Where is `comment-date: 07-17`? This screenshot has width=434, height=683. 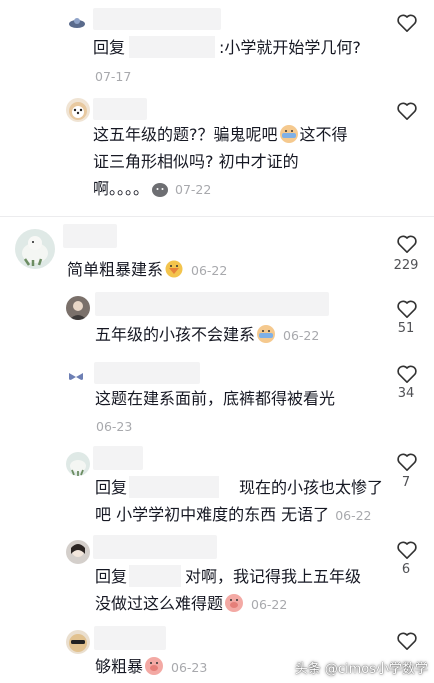
comment-date: 07-17 is located at coordinates (113, 76).